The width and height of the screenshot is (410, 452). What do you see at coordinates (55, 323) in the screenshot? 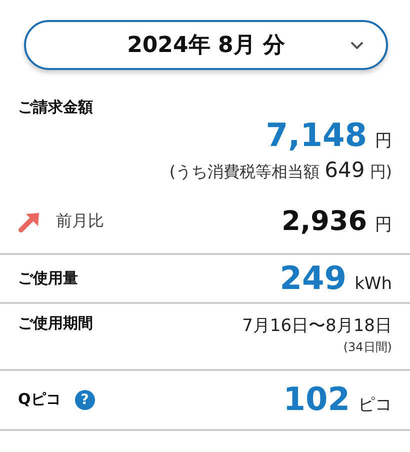
I see `period-label: ご使用期間` at bounding box center [55, 323].